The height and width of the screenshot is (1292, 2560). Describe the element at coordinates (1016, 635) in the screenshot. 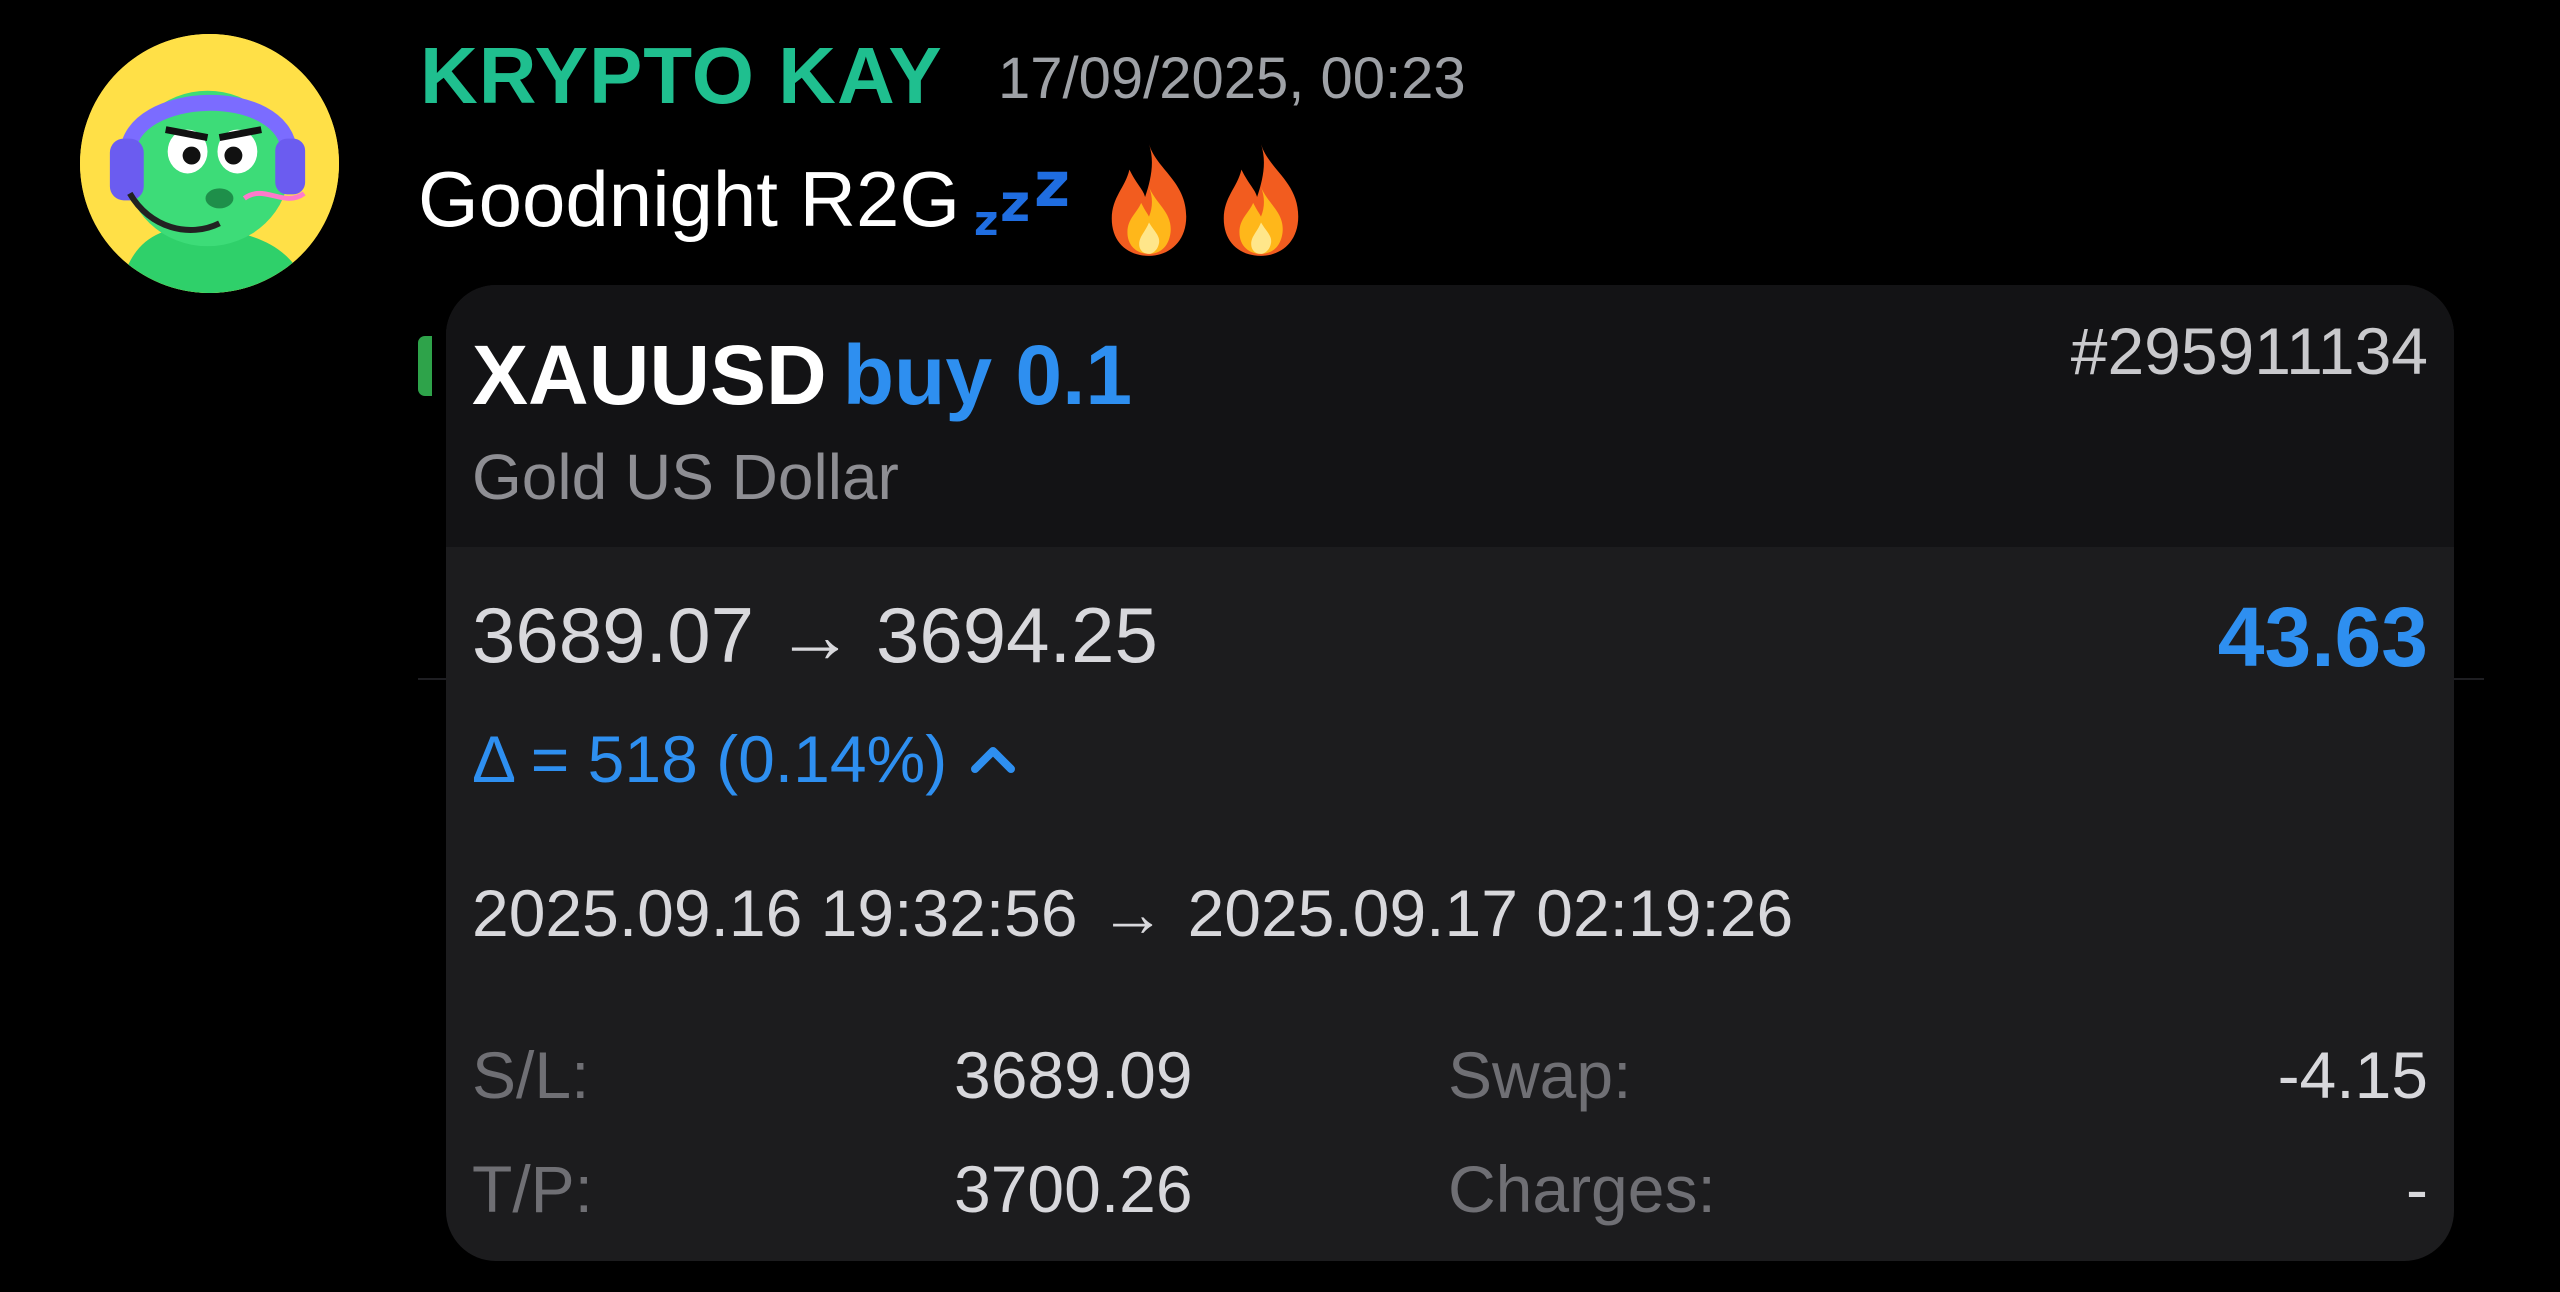

I see `close-price: 3694.25` at that location.